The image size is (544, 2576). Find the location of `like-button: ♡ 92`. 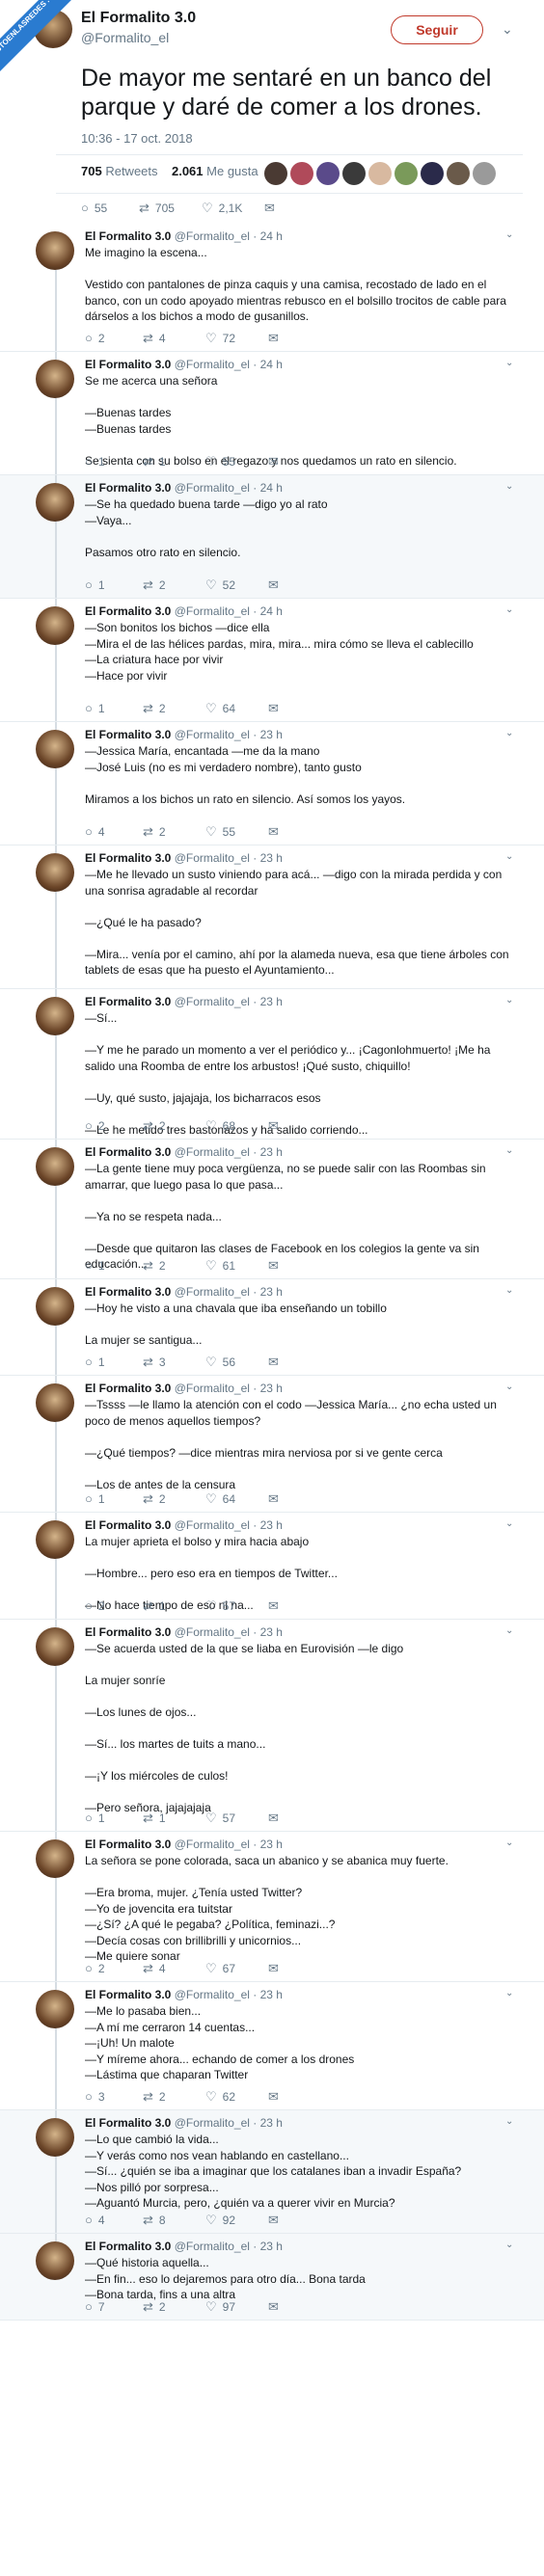

like-button: ♡ 92 is located at coordinates (220, 2221).